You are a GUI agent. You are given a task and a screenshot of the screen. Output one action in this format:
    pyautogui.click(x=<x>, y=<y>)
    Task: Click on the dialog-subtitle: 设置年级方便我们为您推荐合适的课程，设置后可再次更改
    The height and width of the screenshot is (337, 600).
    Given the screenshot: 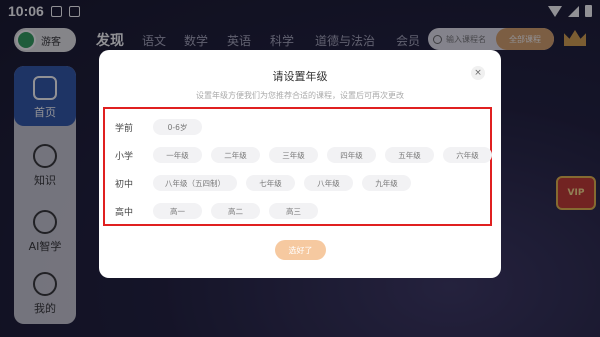 What is the action you would take?
    pyautogui.click(x=300, y=95)
    